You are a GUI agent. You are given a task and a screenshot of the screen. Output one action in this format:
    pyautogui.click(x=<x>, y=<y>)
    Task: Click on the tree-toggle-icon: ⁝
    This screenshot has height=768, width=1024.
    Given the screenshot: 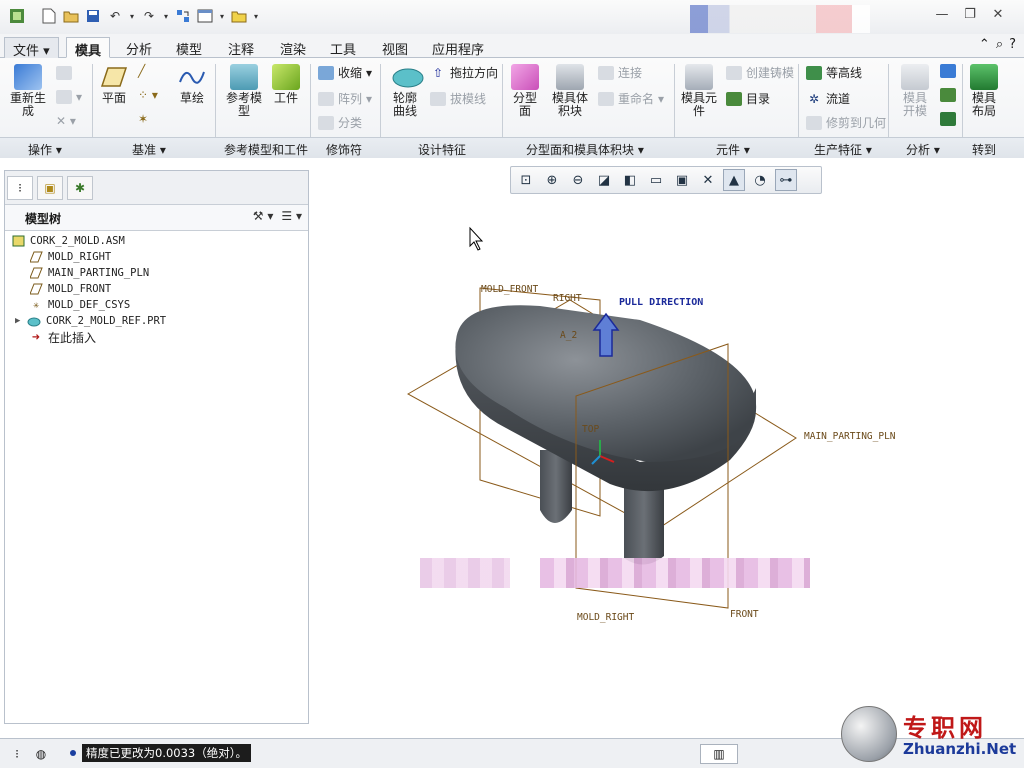 What is the action you would take?
    pyautogui.click(x=17, y=754)
    